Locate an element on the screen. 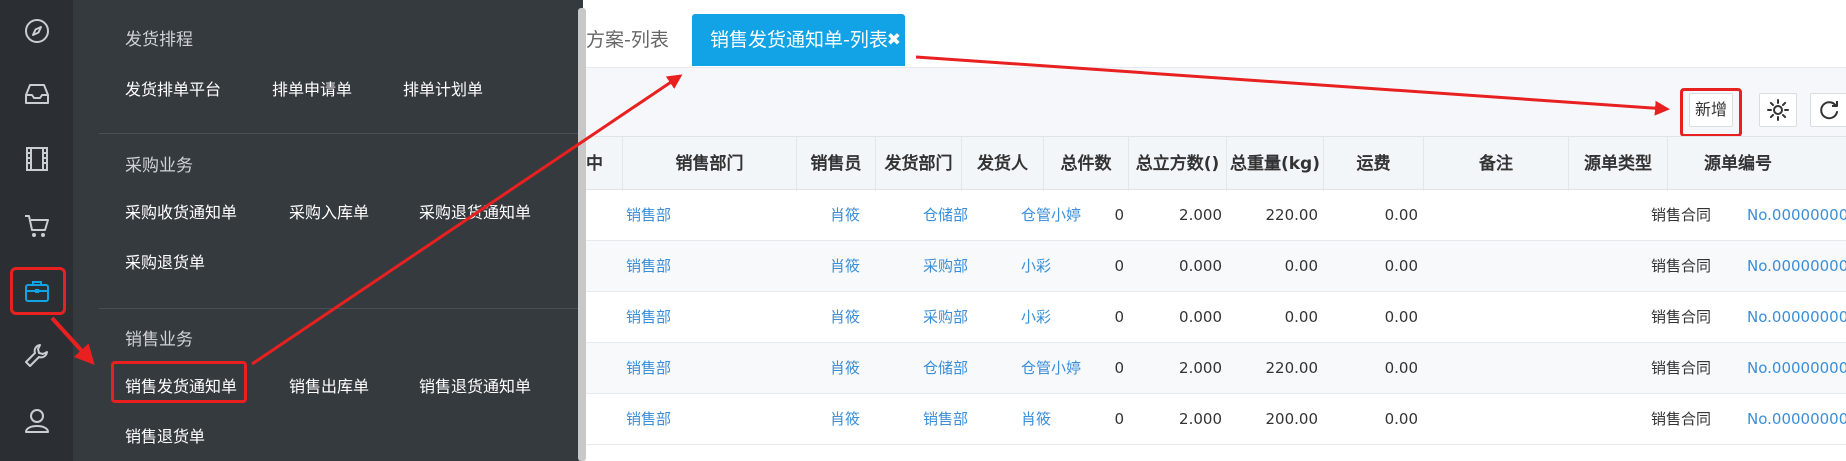 The image size is (1846, 461). menu-item: 排单计划单 is located at coordinates (443, 88).